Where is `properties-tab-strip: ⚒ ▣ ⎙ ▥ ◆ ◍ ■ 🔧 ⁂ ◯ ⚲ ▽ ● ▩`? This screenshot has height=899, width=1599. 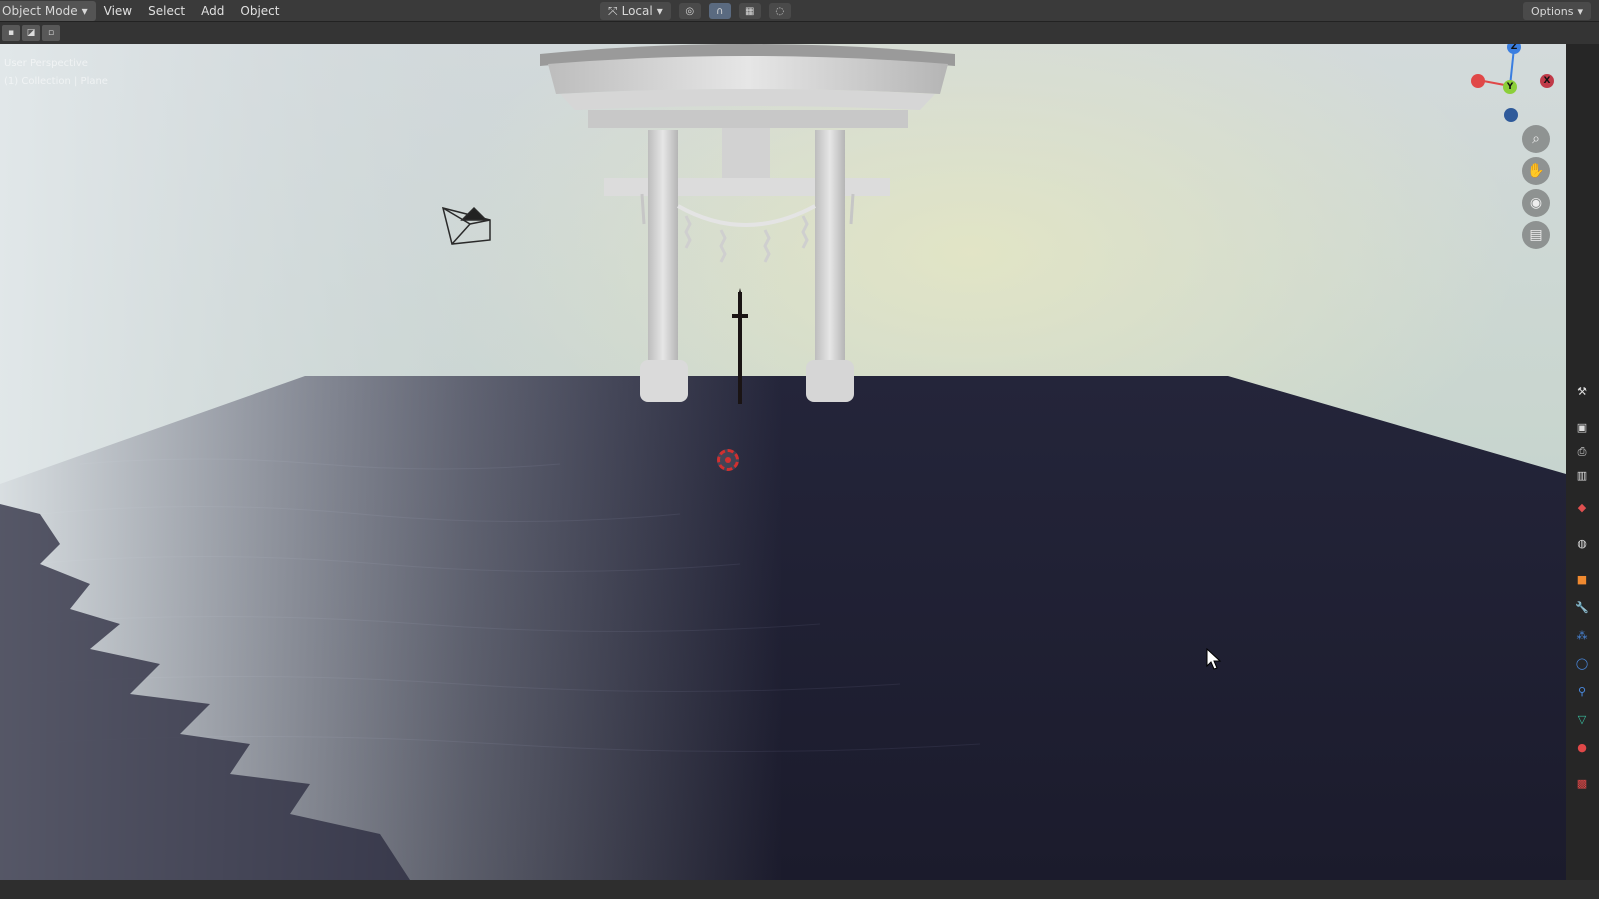 properties-tab-strip: ⚒ ▣ ⎙ ▥ ◆ ◍ ■ 🔧 ⁂ ◯ ⚲ ▽ ● ▩ is located at coordinates (1582, 462).